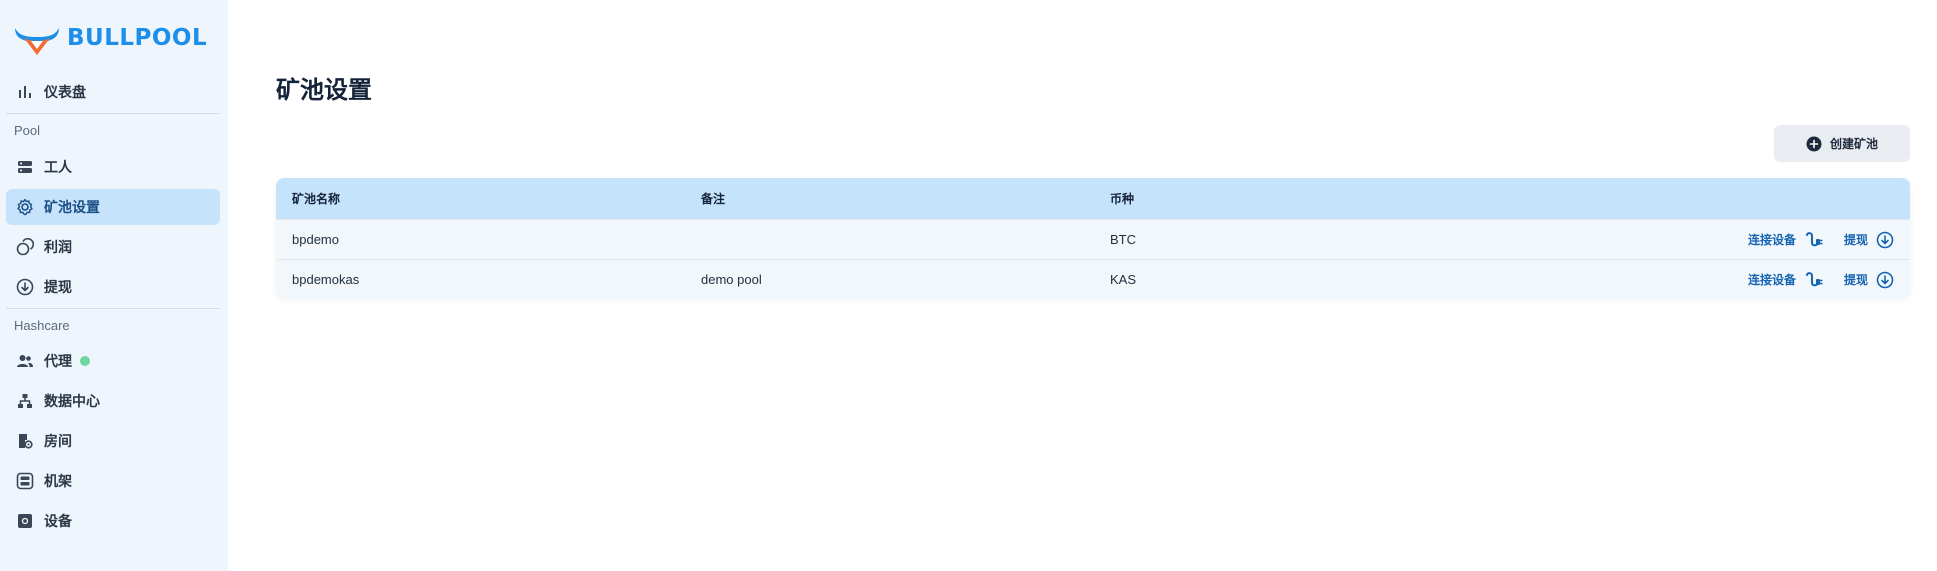 Image resolution: width=1937 pixels, height=571 pixels. What do you see at coordinates (25, 521) in the screenshot?
I see `device-icon` at bounding box center [25, 521].